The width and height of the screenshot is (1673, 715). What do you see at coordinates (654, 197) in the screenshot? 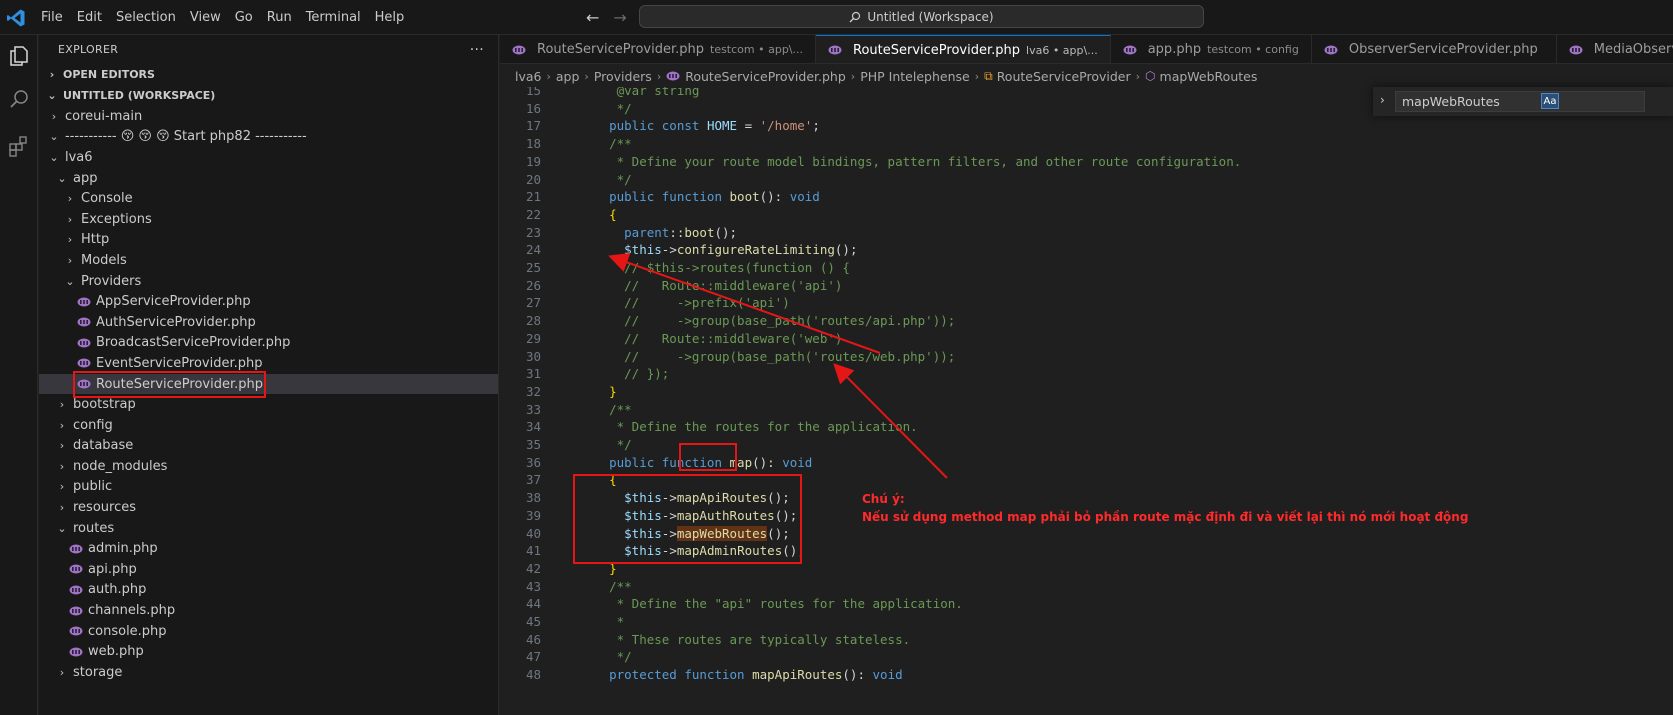
I see `code-token: public function` at bounding box center [654, 197].